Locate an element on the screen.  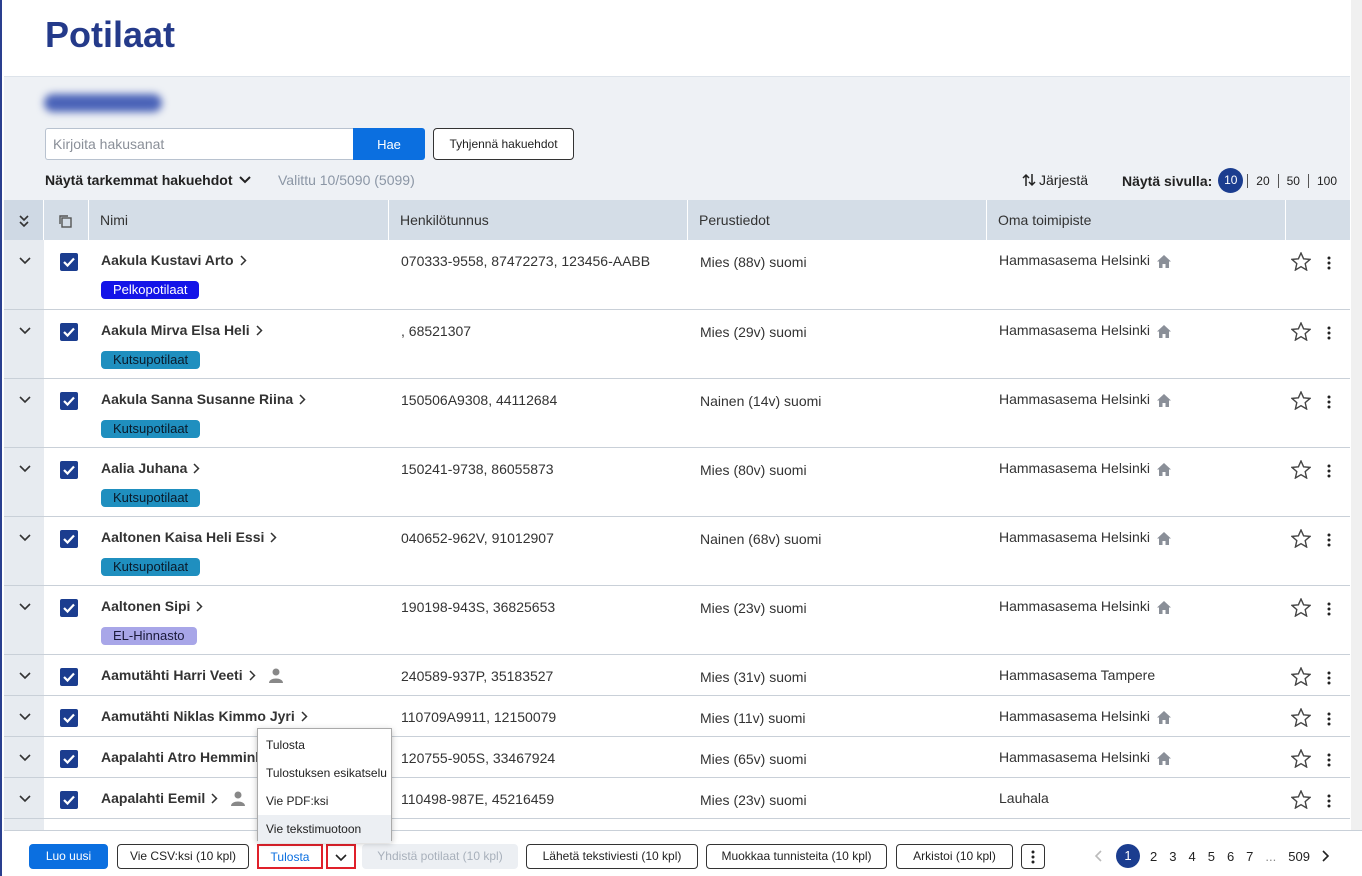
send-sms-button: Lähetä tekstiviesti (10 kpl) is located at coordinates (612, 856).